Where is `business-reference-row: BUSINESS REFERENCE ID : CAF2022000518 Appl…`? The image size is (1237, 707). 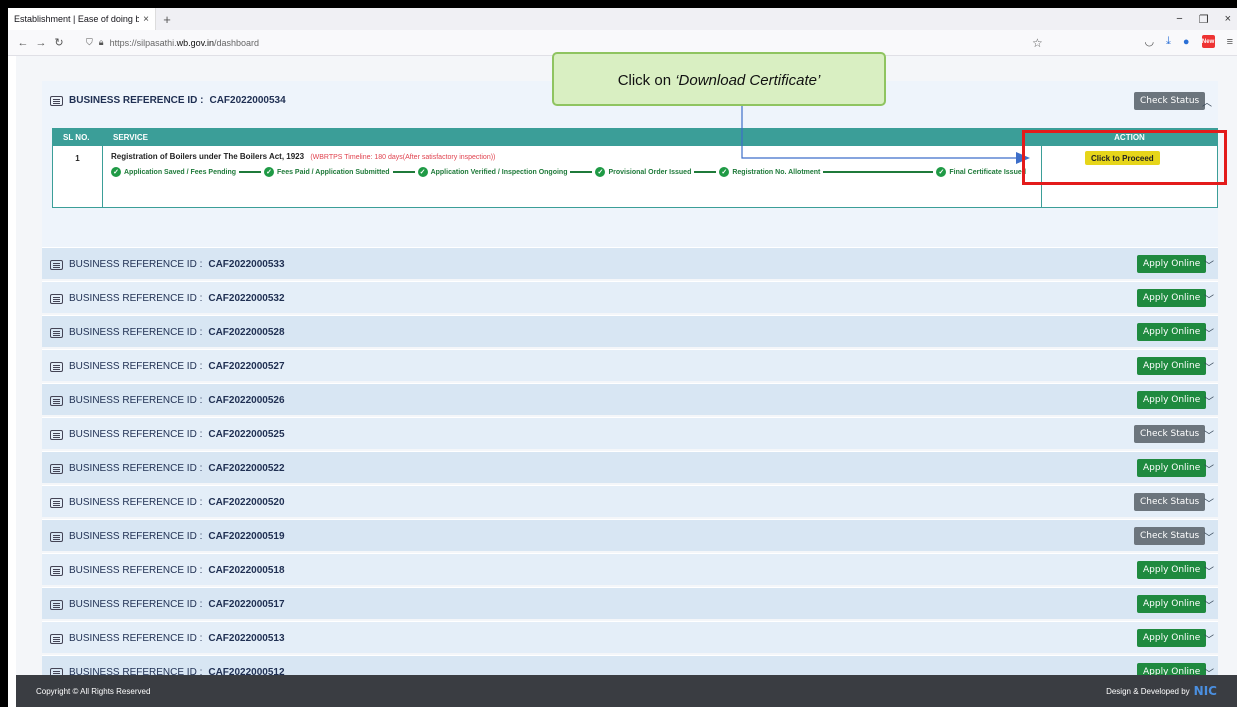 business-reference-row: BUSINESS REFERENCE ID : CAF2022000518 Appl… is located at coordinates (630, 569).